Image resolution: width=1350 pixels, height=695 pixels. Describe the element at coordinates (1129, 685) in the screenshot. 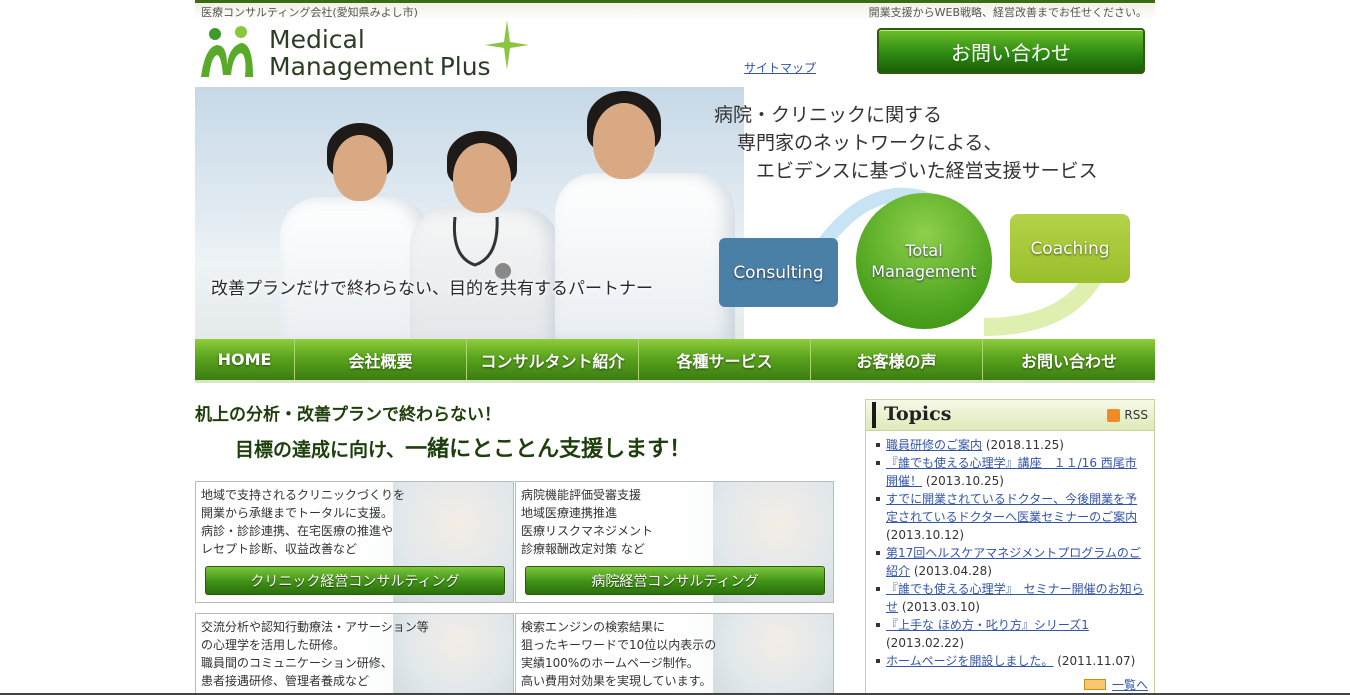

I see `more-label: 一覧へ` at that location.